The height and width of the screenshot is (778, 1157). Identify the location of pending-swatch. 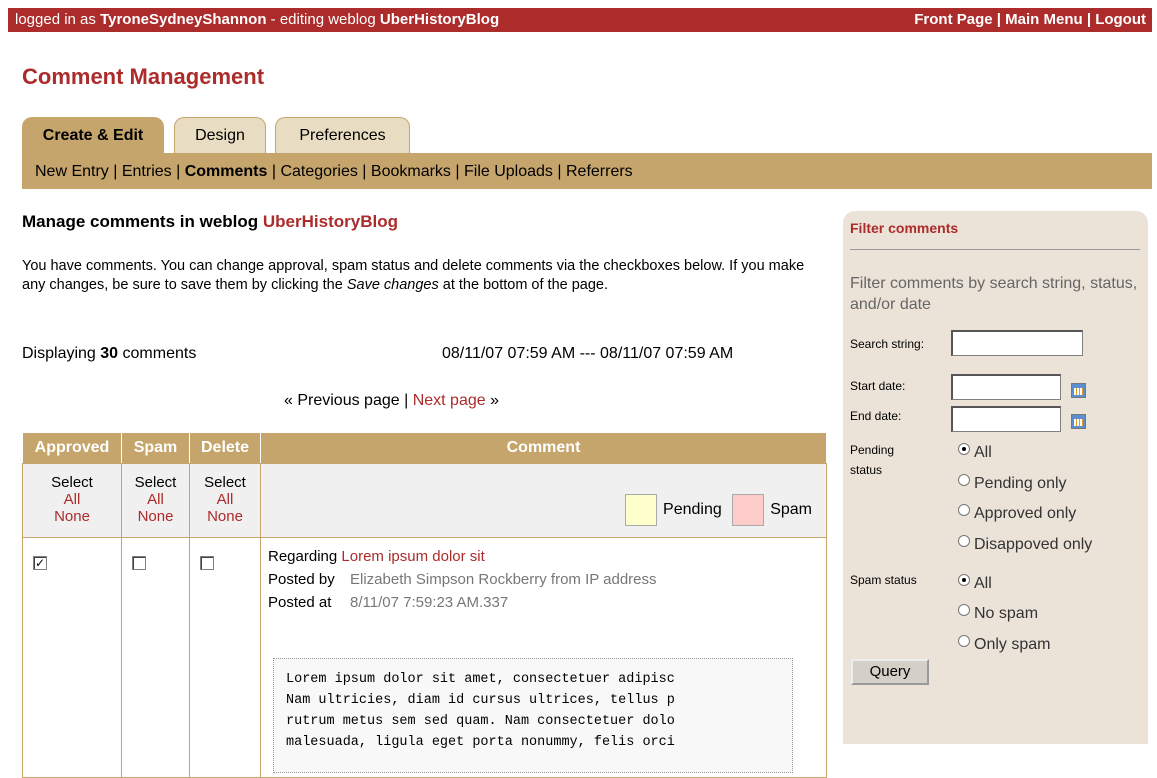
(641, 510).